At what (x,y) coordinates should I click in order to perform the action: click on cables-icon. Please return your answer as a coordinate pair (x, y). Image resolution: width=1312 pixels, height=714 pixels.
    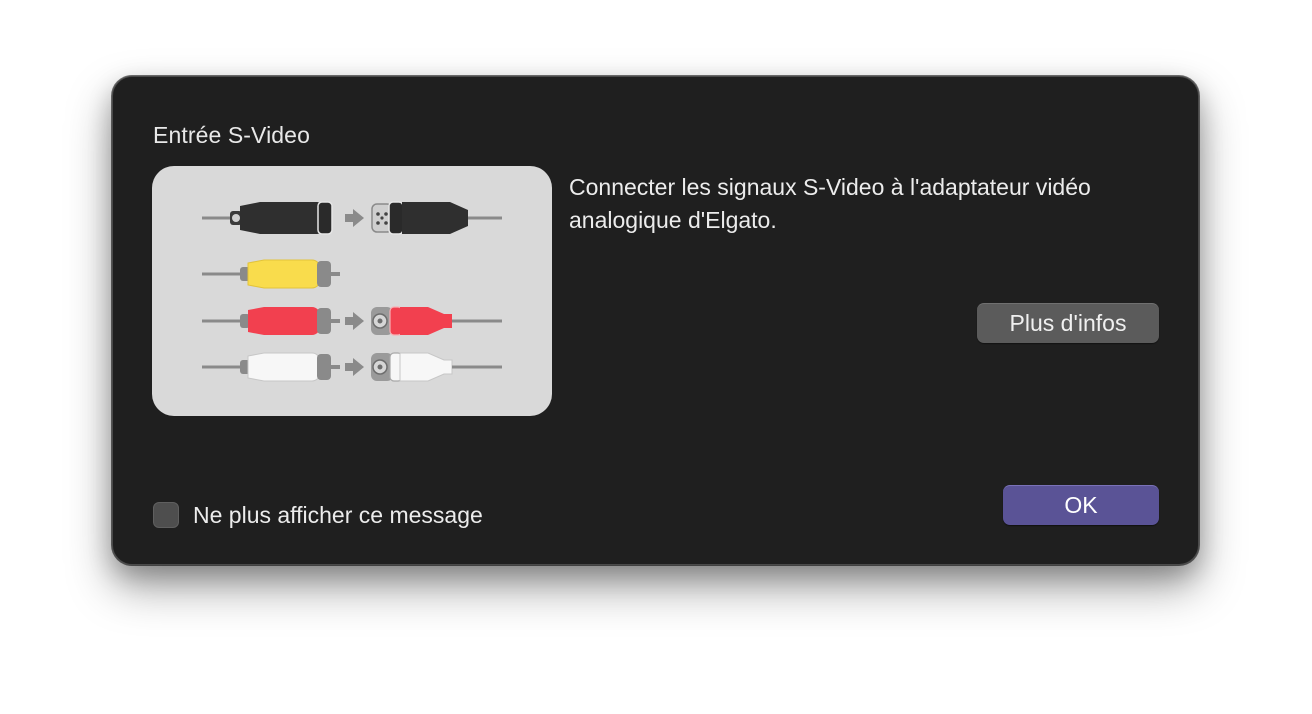
    Looking at the image, I should click on (352, 291).